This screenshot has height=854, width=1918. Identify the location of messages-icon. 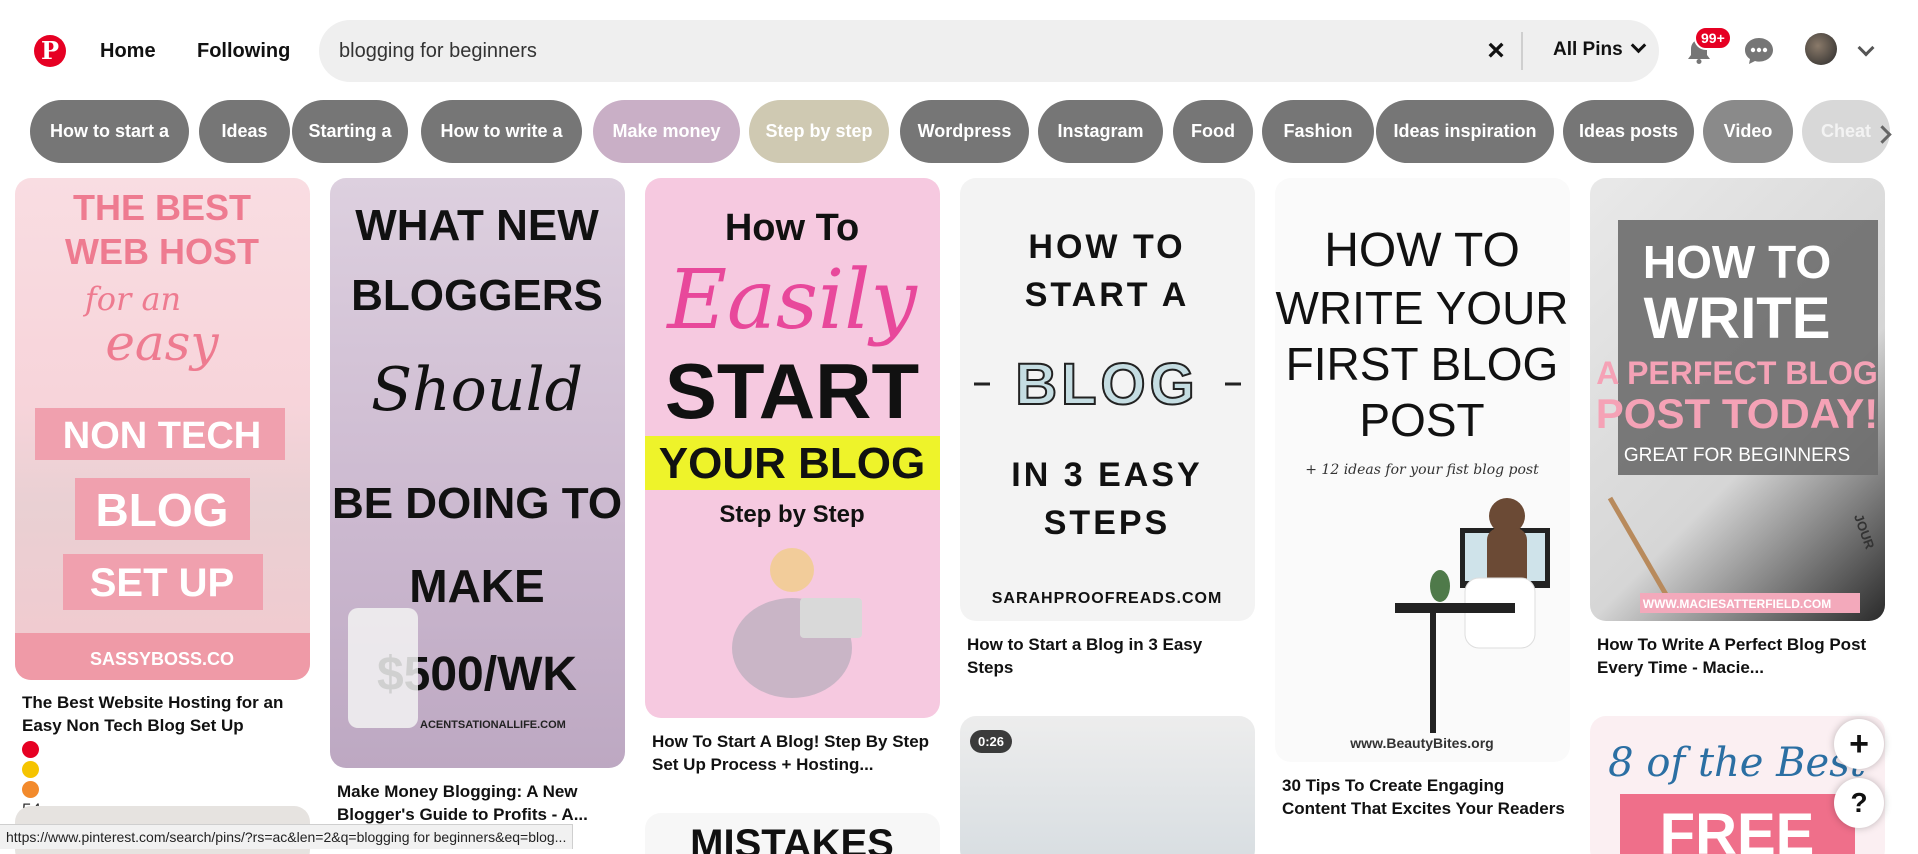
(1759, 51).